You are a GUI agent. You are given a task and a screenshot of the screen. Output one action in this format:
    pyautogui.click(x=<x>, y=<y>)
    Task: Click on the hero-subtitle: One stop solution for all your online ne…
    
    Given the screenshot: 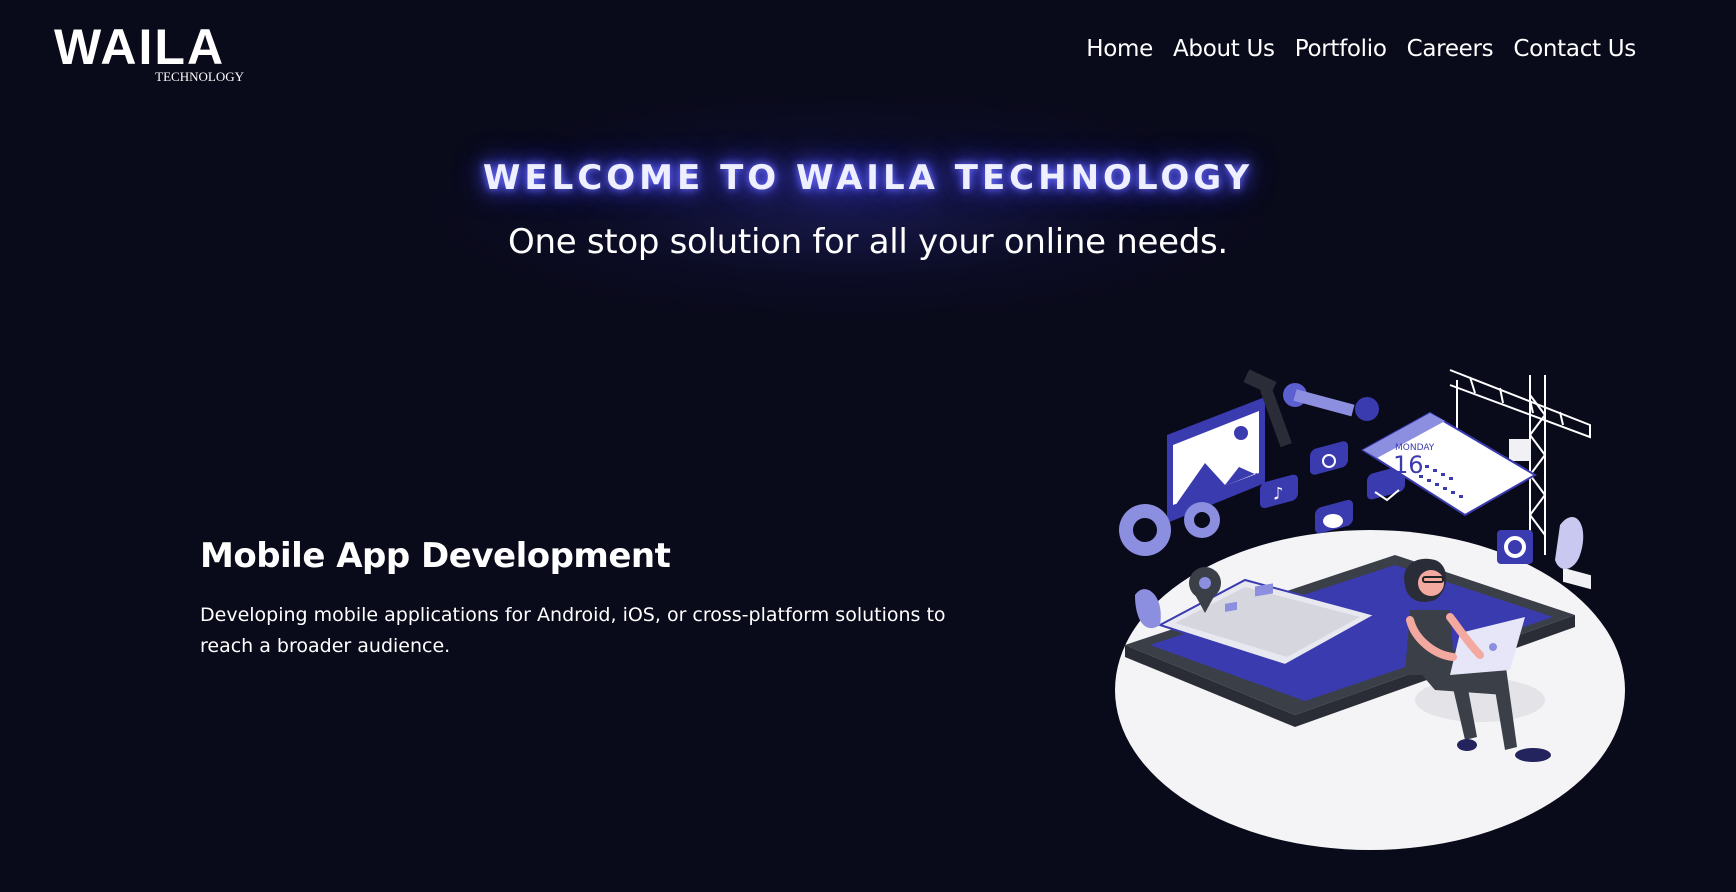 What is the action you would take?
    pyautogui.click(x=868, y=242)
    